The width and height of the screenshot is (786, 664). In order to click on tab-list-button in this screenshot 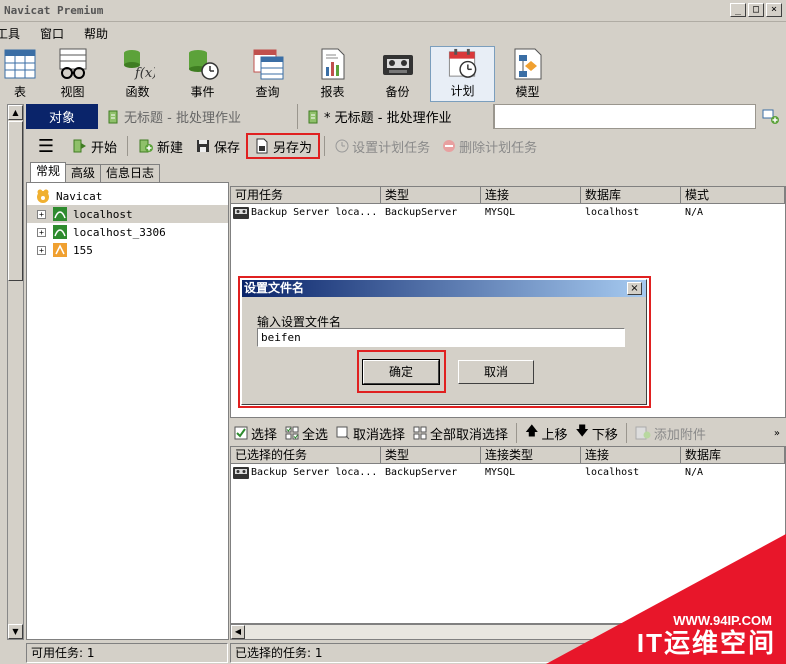, I will do `click(771, 116)`.